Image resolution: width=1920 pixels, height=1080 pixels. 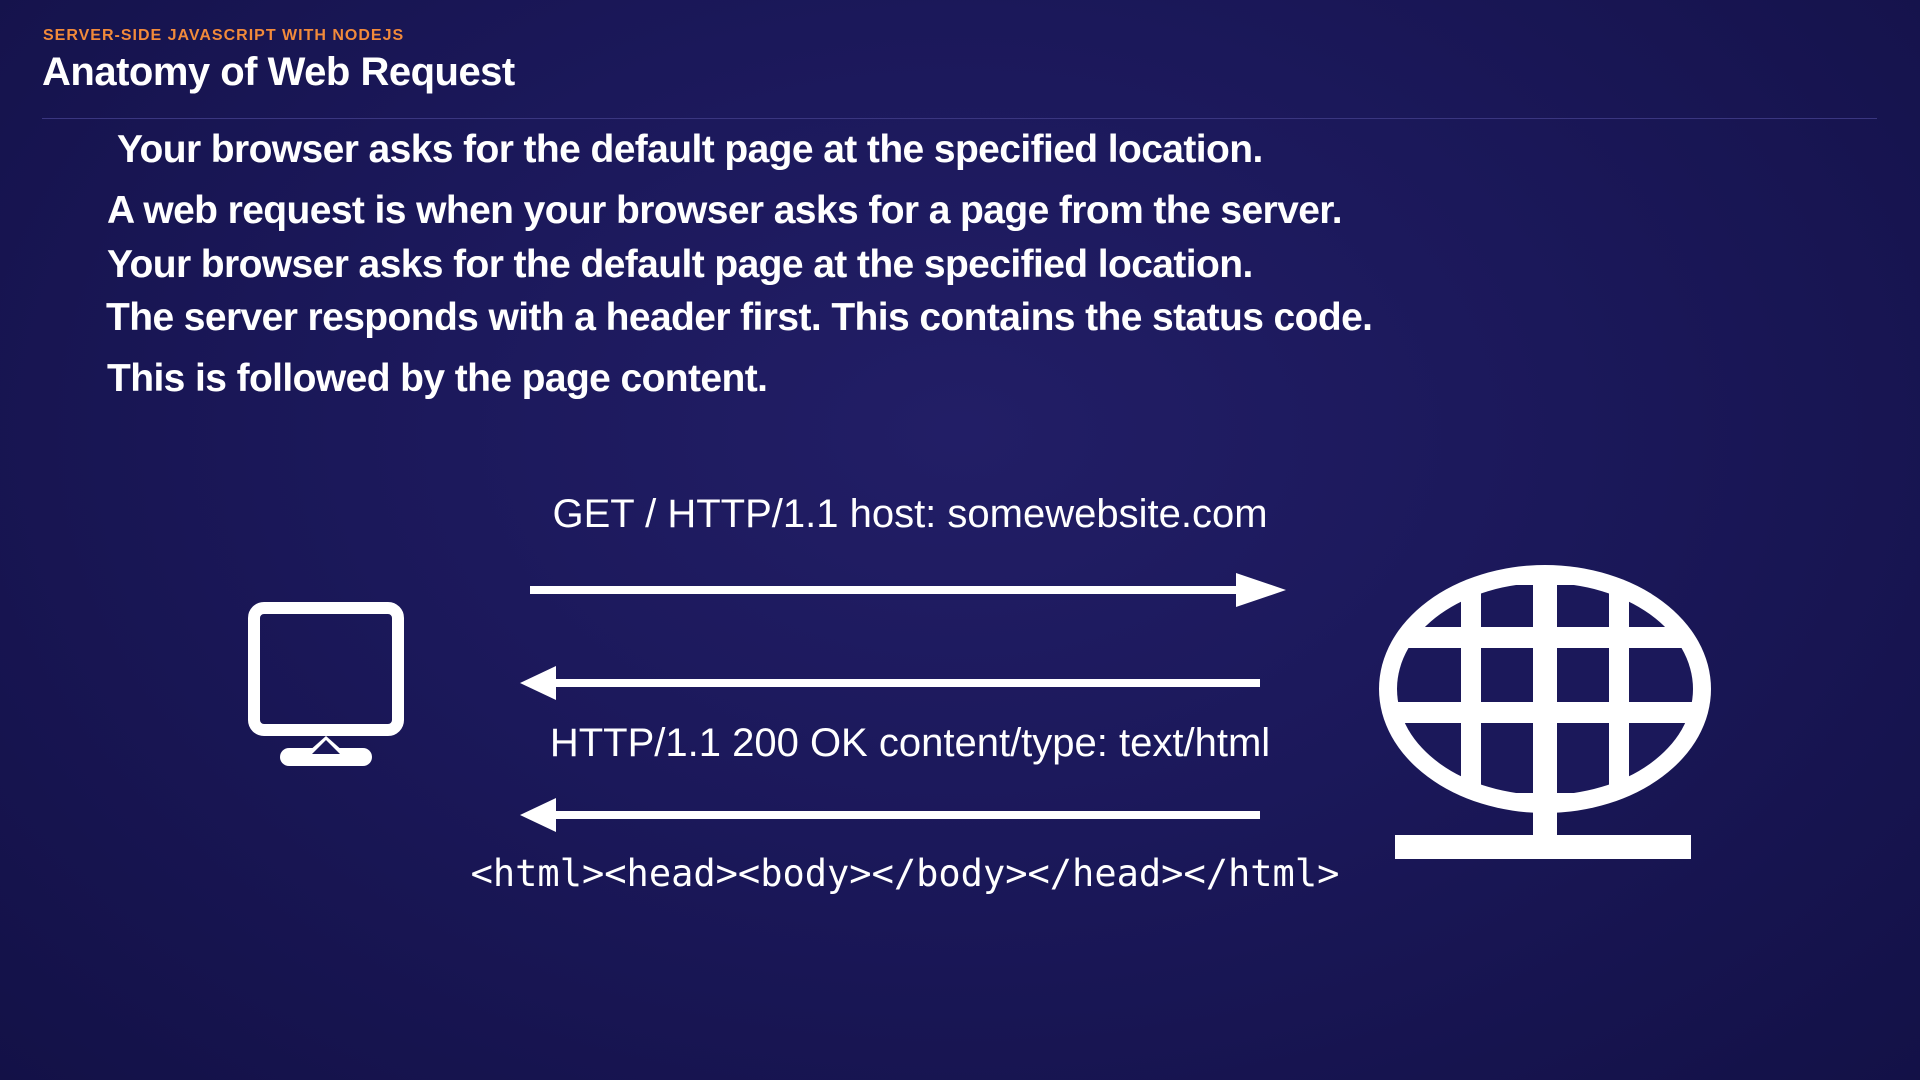 I want to click on request-arrow, so click(x=908, y=590).